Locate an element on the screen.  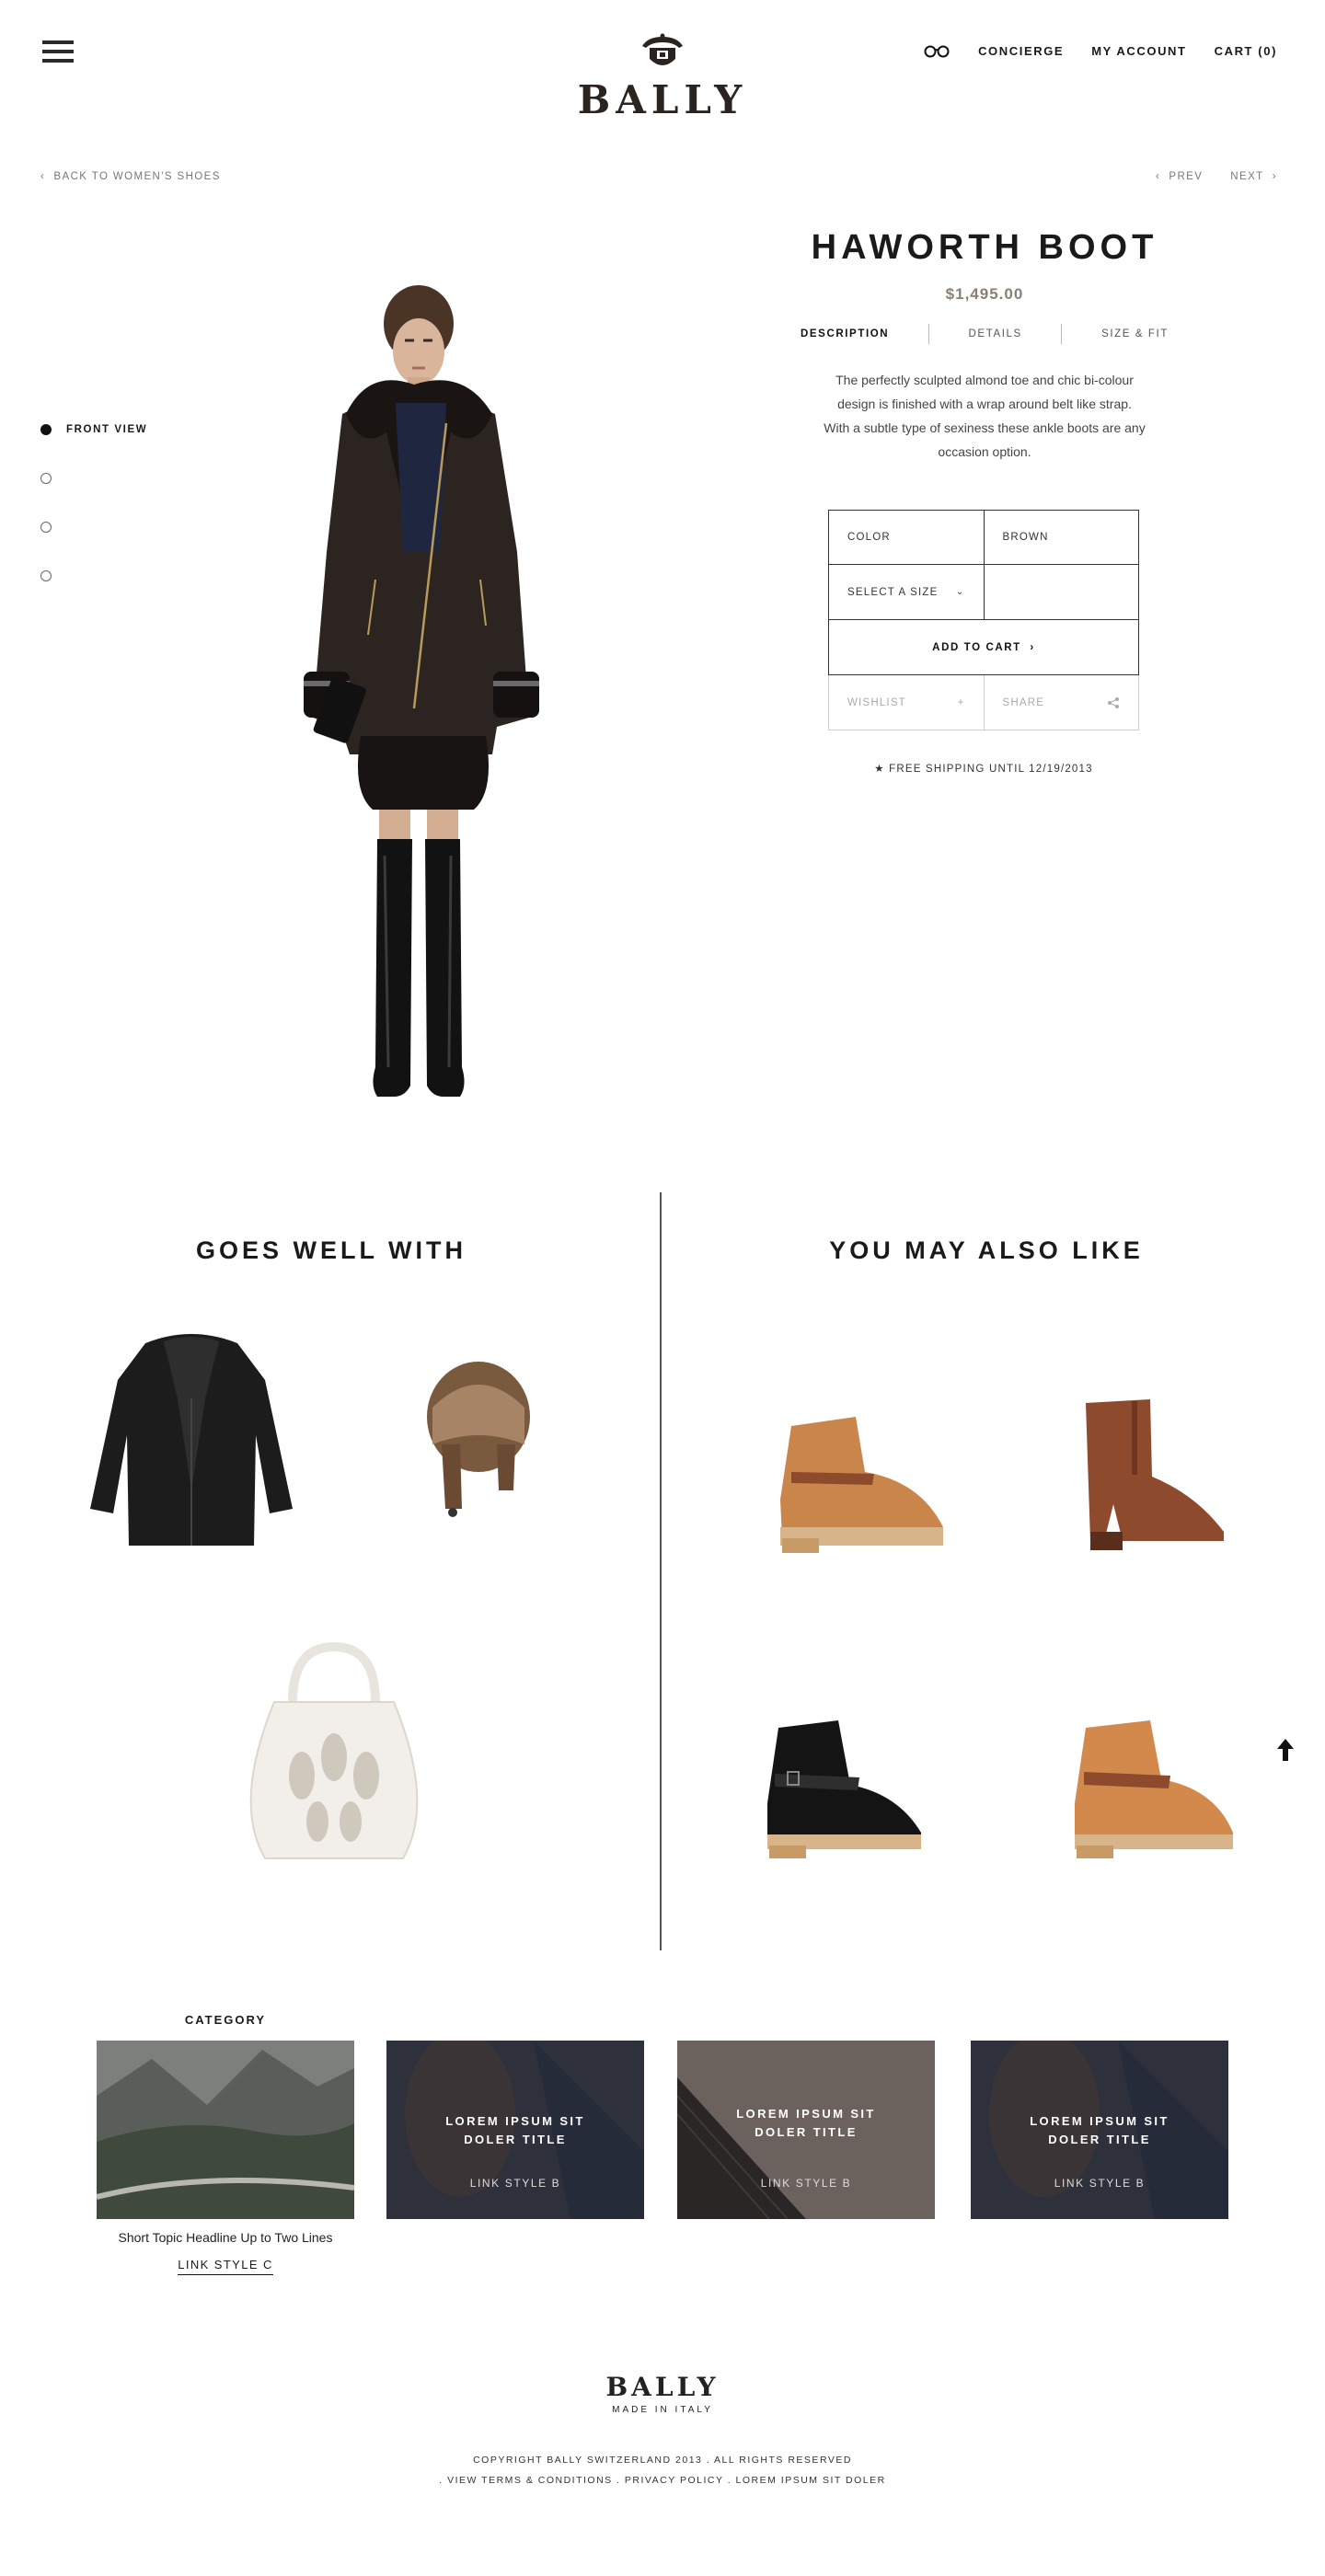
product-model-image is located at coordinates (421, 691).